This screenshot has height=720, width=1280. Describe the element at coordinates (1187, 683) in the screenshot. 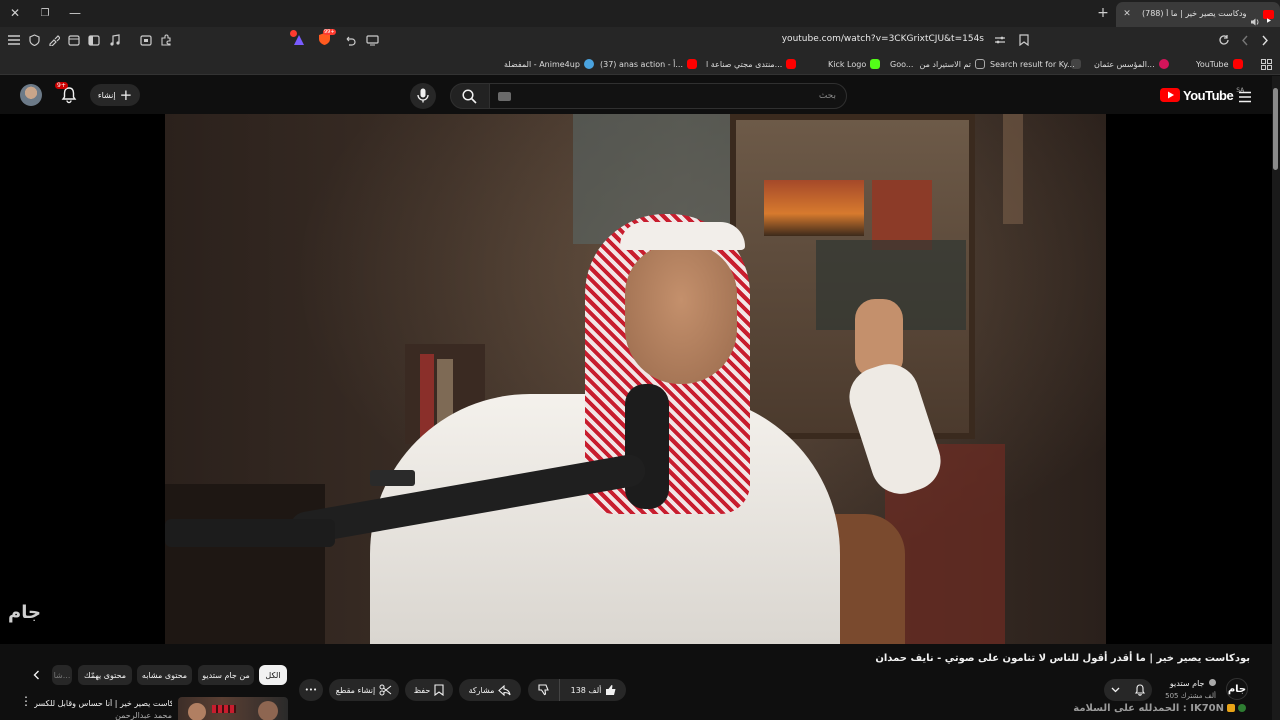

I see `channel-name: جام ستديو` at that location.